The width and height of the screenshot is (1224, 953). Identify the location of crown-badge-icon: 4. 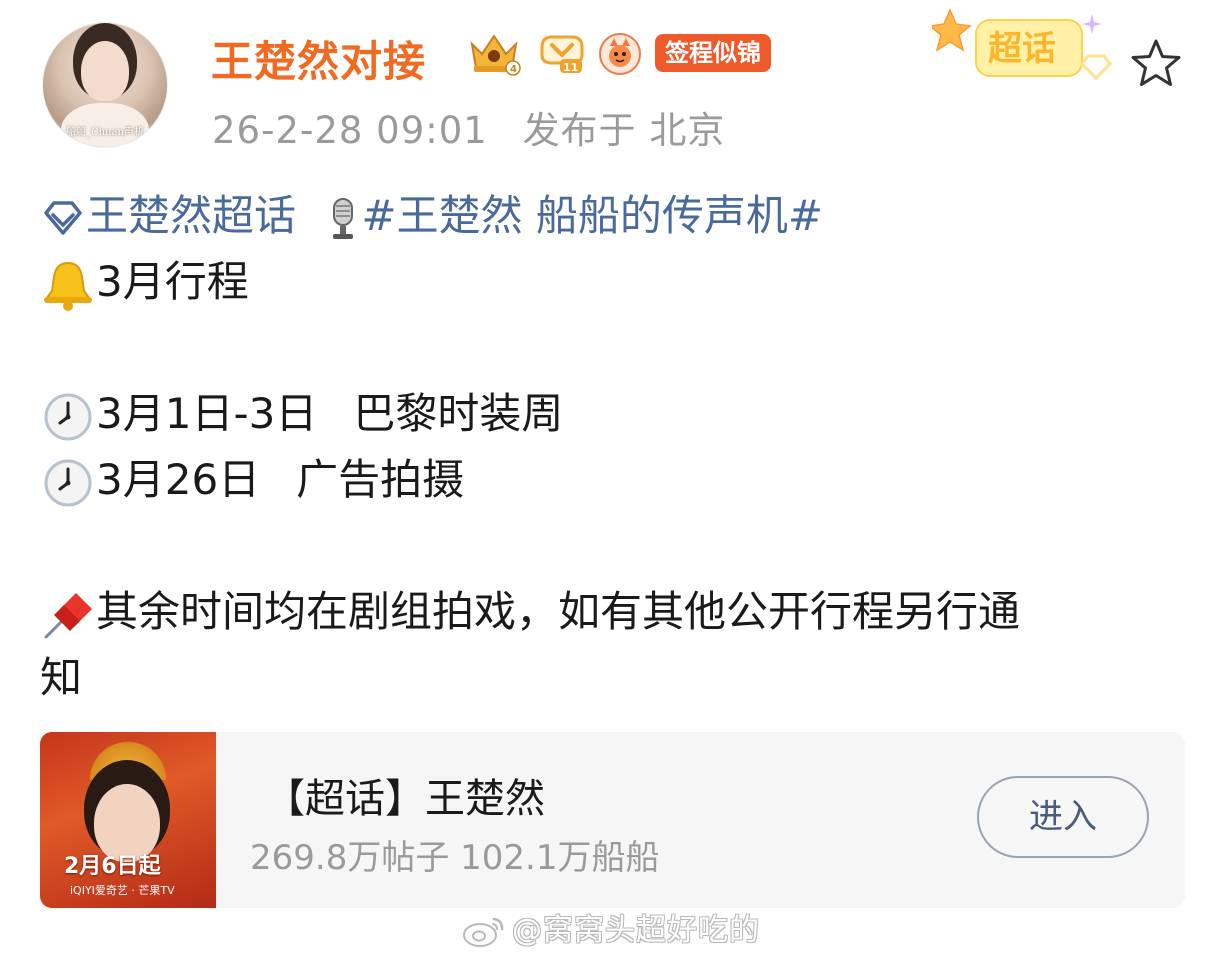
(494, 53).